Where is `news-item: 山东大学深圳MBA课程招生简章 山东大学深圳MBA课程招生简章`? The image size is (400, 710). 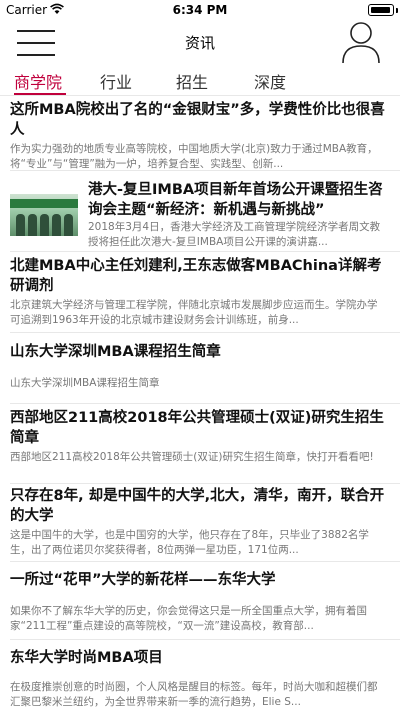 news-item: 山东大学深圳MBA课程招生简章 山东大学深圳MBA课程招生简章 is located at coordinates (200, 369).